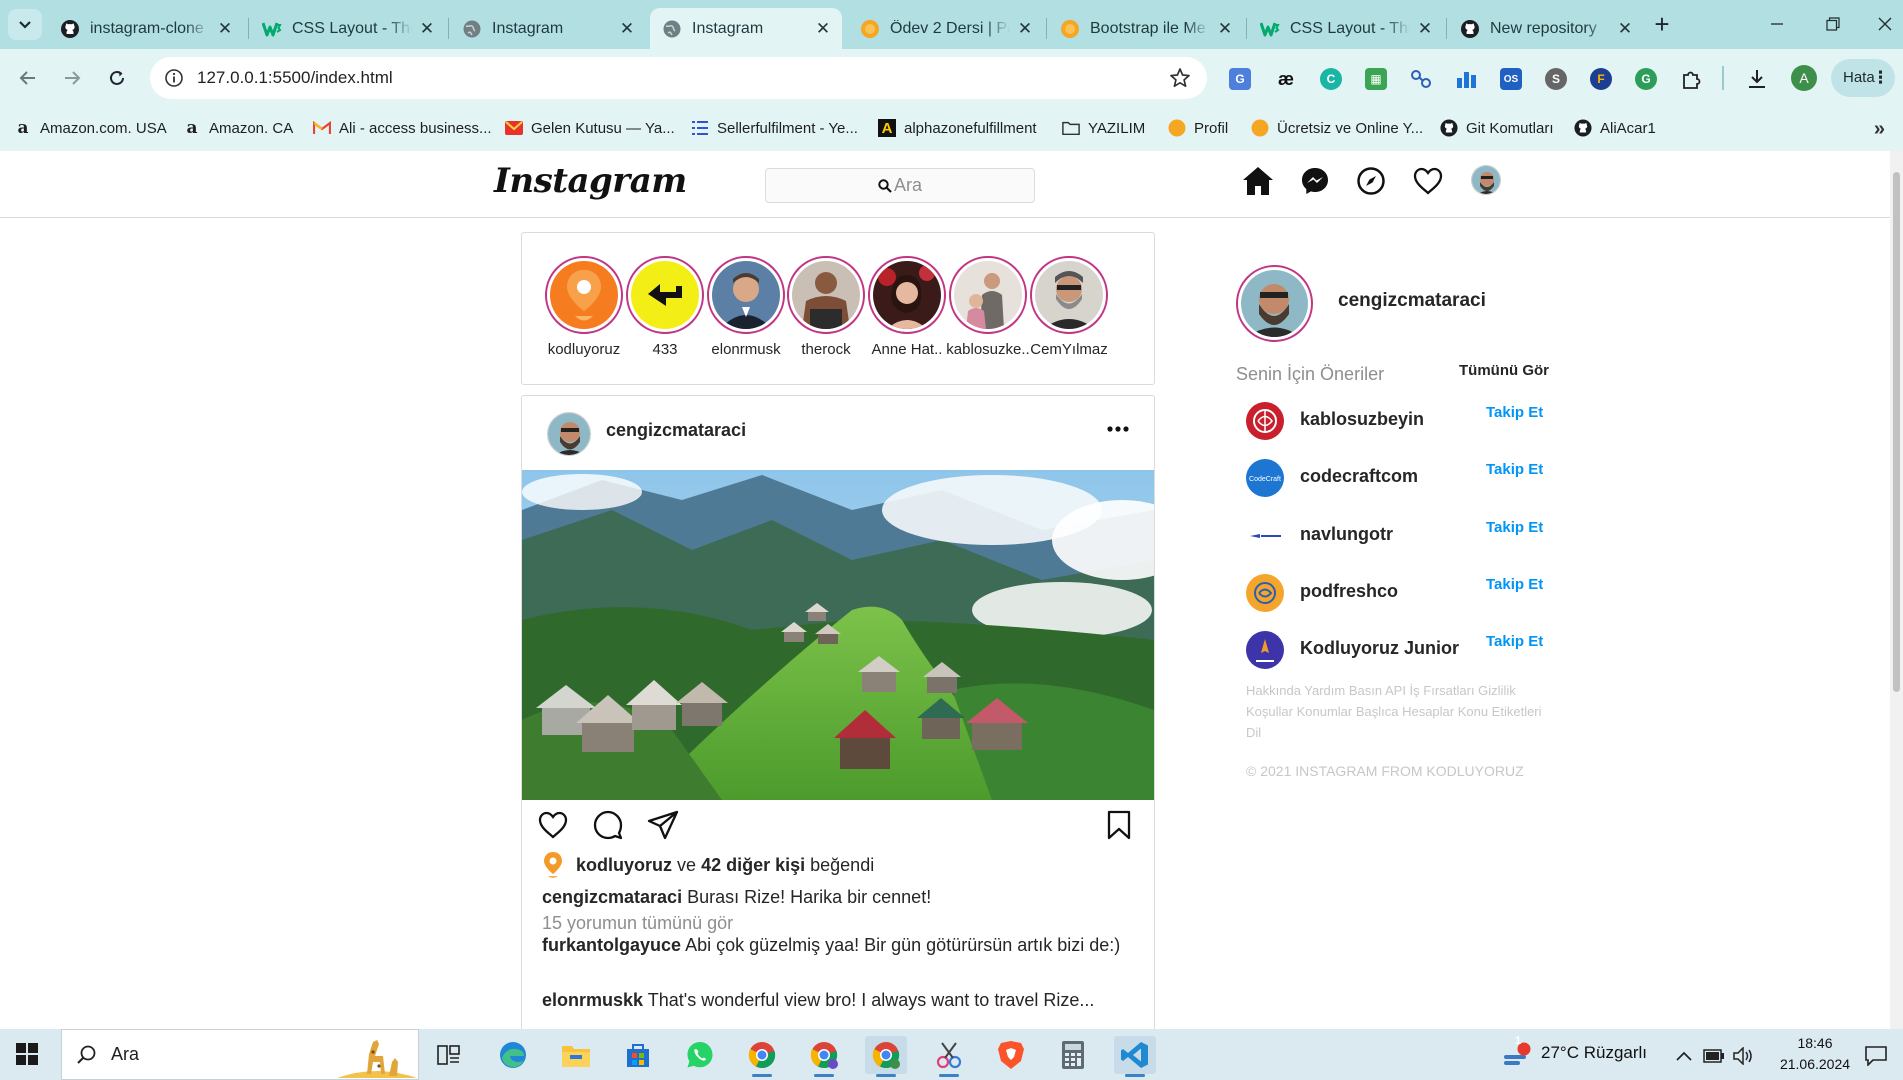 The width and height of the screenshot is (1903, 1080). Describe the element at coordinates (900, 185) in the screenshot. I see `search-input: Ara` at that location.